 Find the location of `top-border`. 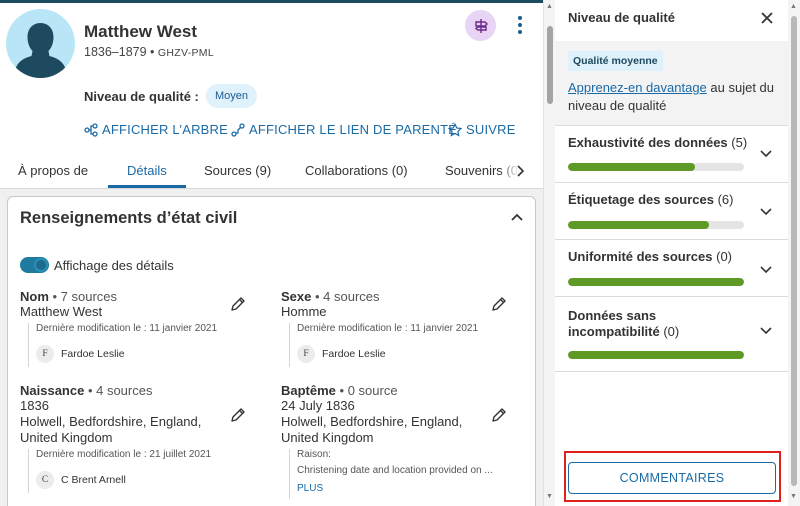

top-border is located at coordinates (271, 1).